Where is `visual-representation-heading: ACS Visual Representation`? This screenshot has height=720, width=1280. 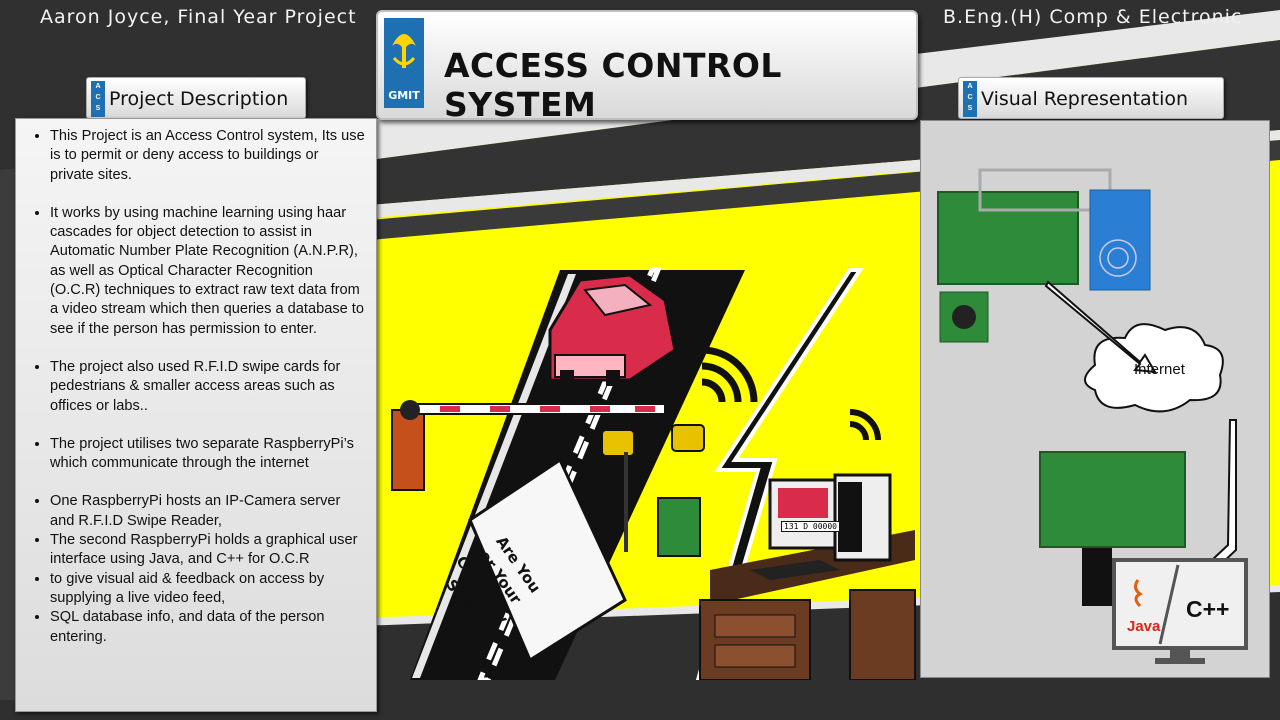 visual-representation-heading: ACS Visual Representation is located at coordinates (1091, 98).